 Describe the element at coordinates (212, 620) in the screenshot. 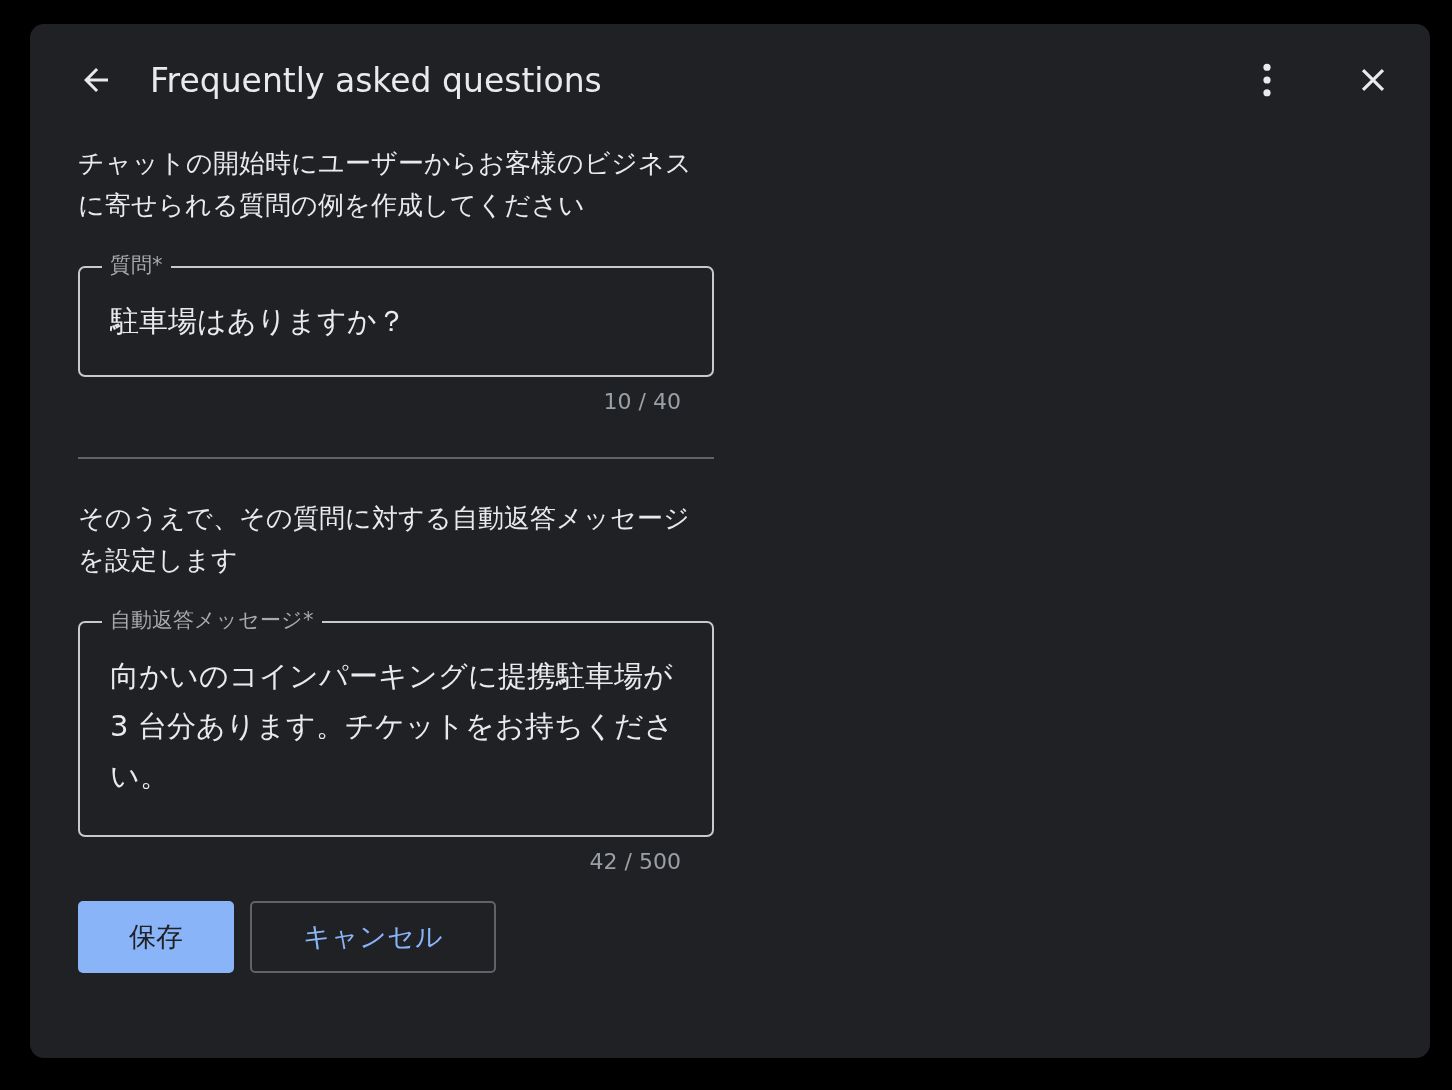

I see `field-label: 自動返答メッセージ*` at that location.